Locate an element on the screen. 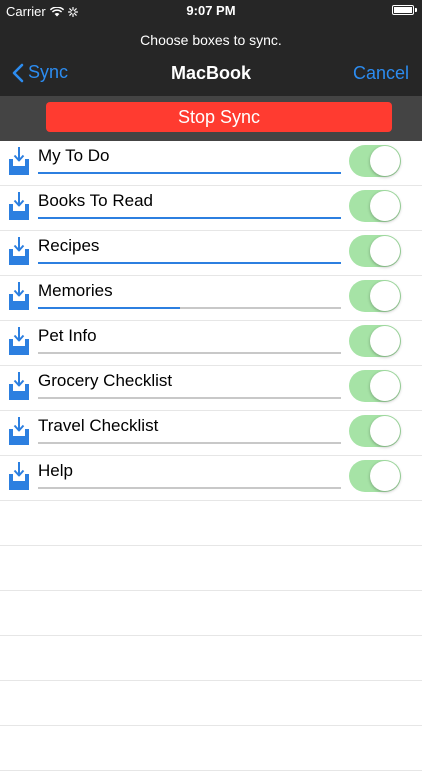 The image size is (422, 771). box-name: Recipes is located at coordinates (69, 245).